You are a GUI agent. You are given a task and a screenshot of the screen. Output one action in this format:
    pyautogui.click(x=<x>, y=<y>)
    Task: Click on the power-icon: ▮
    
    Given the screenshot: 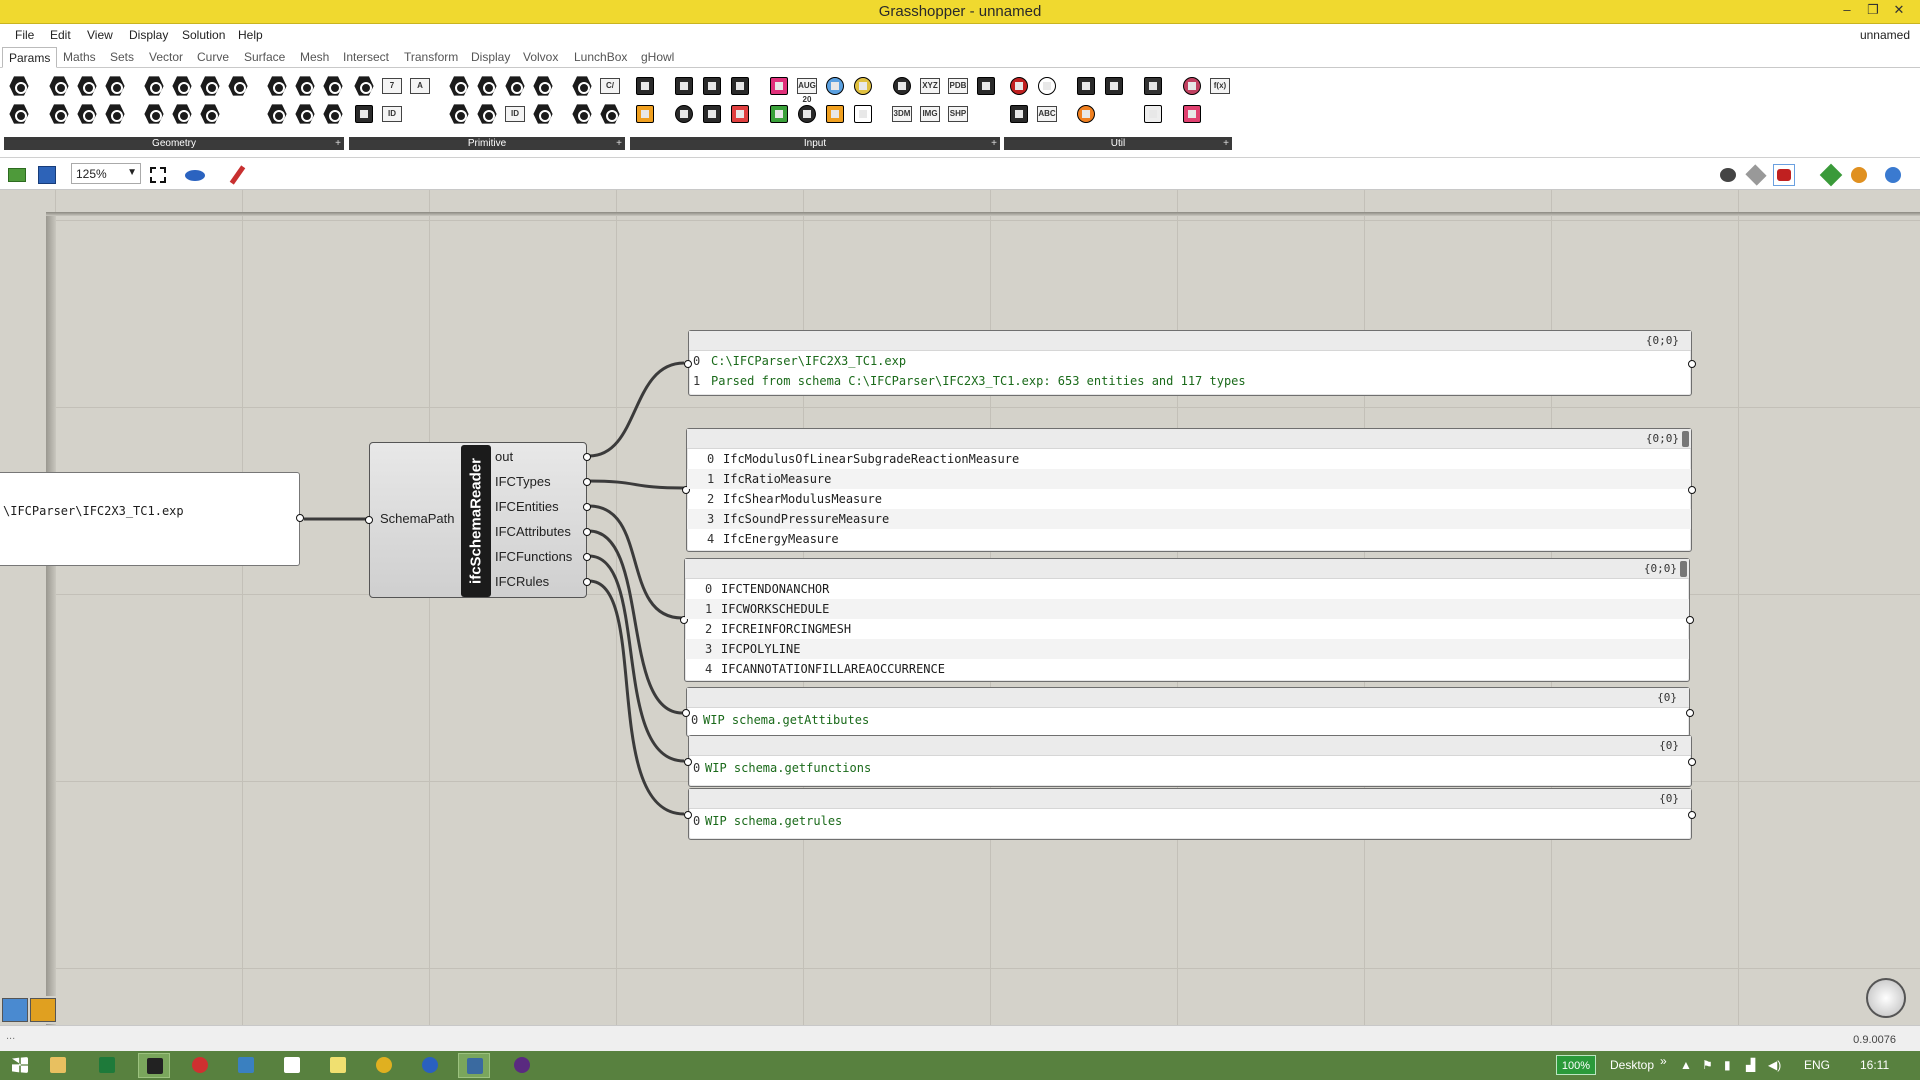 What is the action you would take?
    pyautogui.click(x=1727, y=1065)
    